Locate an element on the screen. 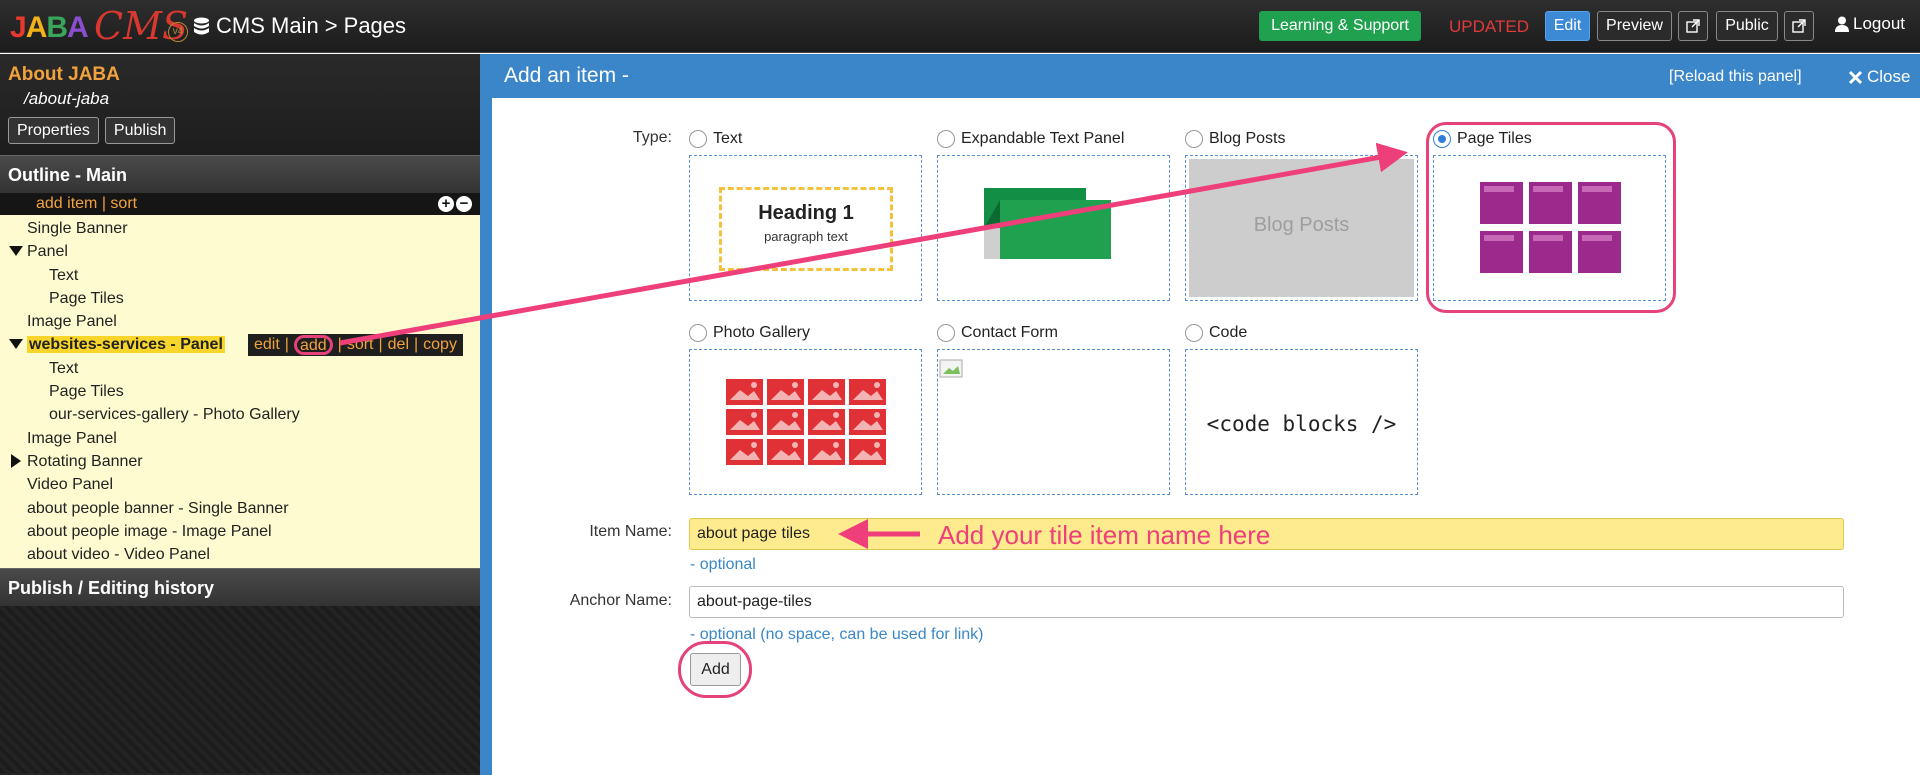 The image size is (1920, 775). heading-preview: Heading 1 paragraph text is located at coordinates (806, 229).